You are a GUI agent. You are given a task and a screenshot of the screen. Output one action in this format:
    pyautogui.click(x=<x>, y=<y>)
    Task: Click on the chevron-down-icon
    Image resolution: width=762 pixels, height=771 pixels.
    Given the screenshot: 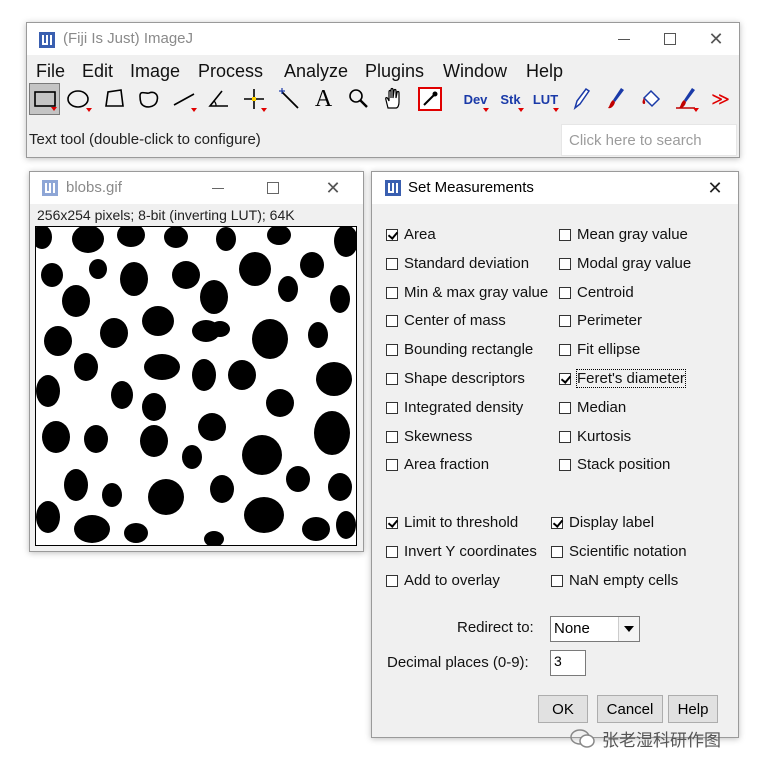 What is the action you would take?
    pyautogui.click(x=628, y=629)
    